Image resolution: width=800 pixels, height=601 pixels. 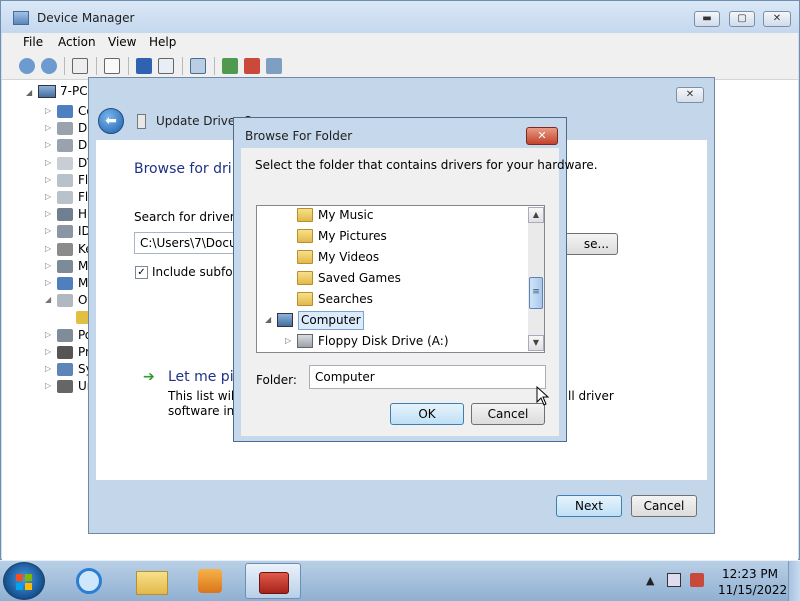 What do you see at coordinates (650, 580) in the screenshot?
I see `tray-show-hidden-icon: ▲` at bounding box center [650, 580].